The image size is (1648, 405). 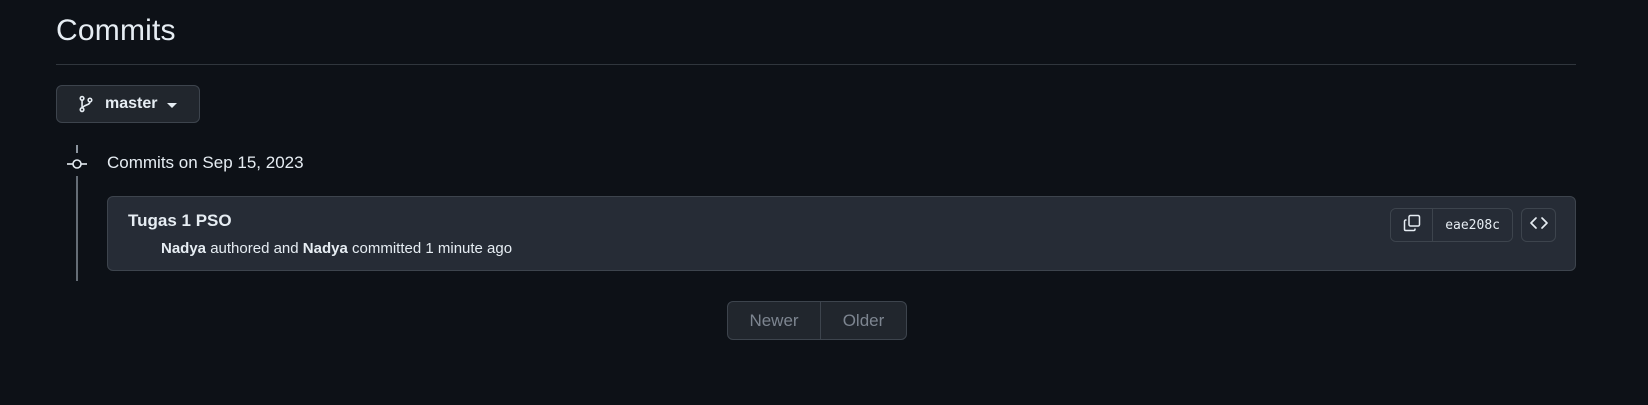 I want to click on git-commit-icon, so click(x=77, y=164).